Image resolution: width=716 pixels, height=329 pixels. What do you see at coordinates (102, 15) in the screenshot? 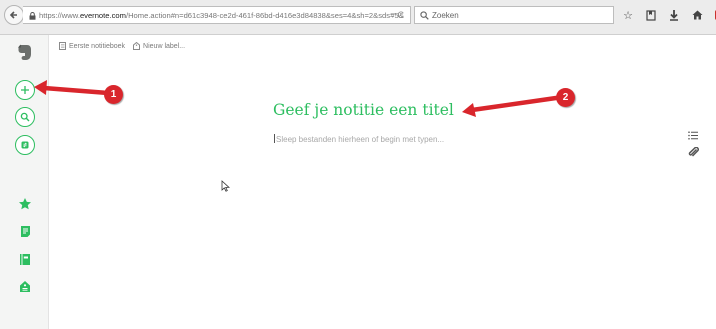
I see `url-host: evernote.com` at bounding box center [102, 15].